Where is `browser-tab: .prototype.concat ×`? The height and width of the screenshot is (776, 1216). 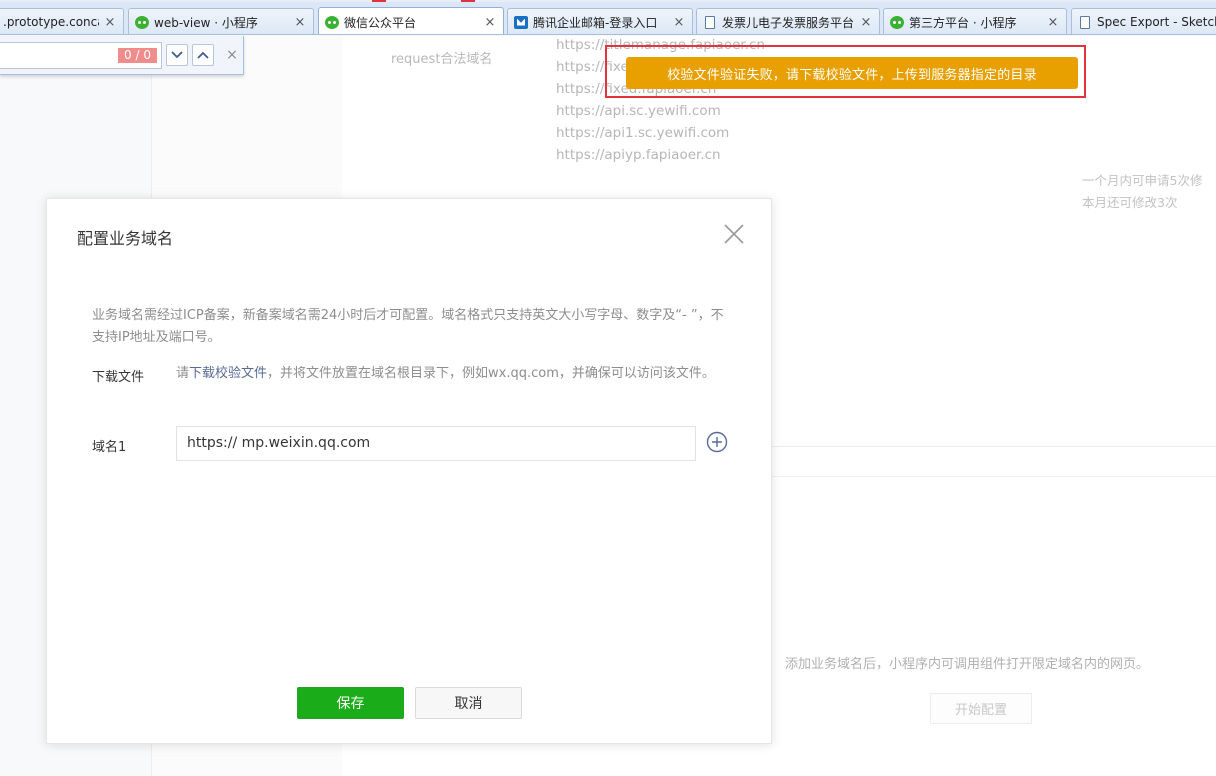
browser-tab: .prototype.concat × is located at coordinates (62, 21).